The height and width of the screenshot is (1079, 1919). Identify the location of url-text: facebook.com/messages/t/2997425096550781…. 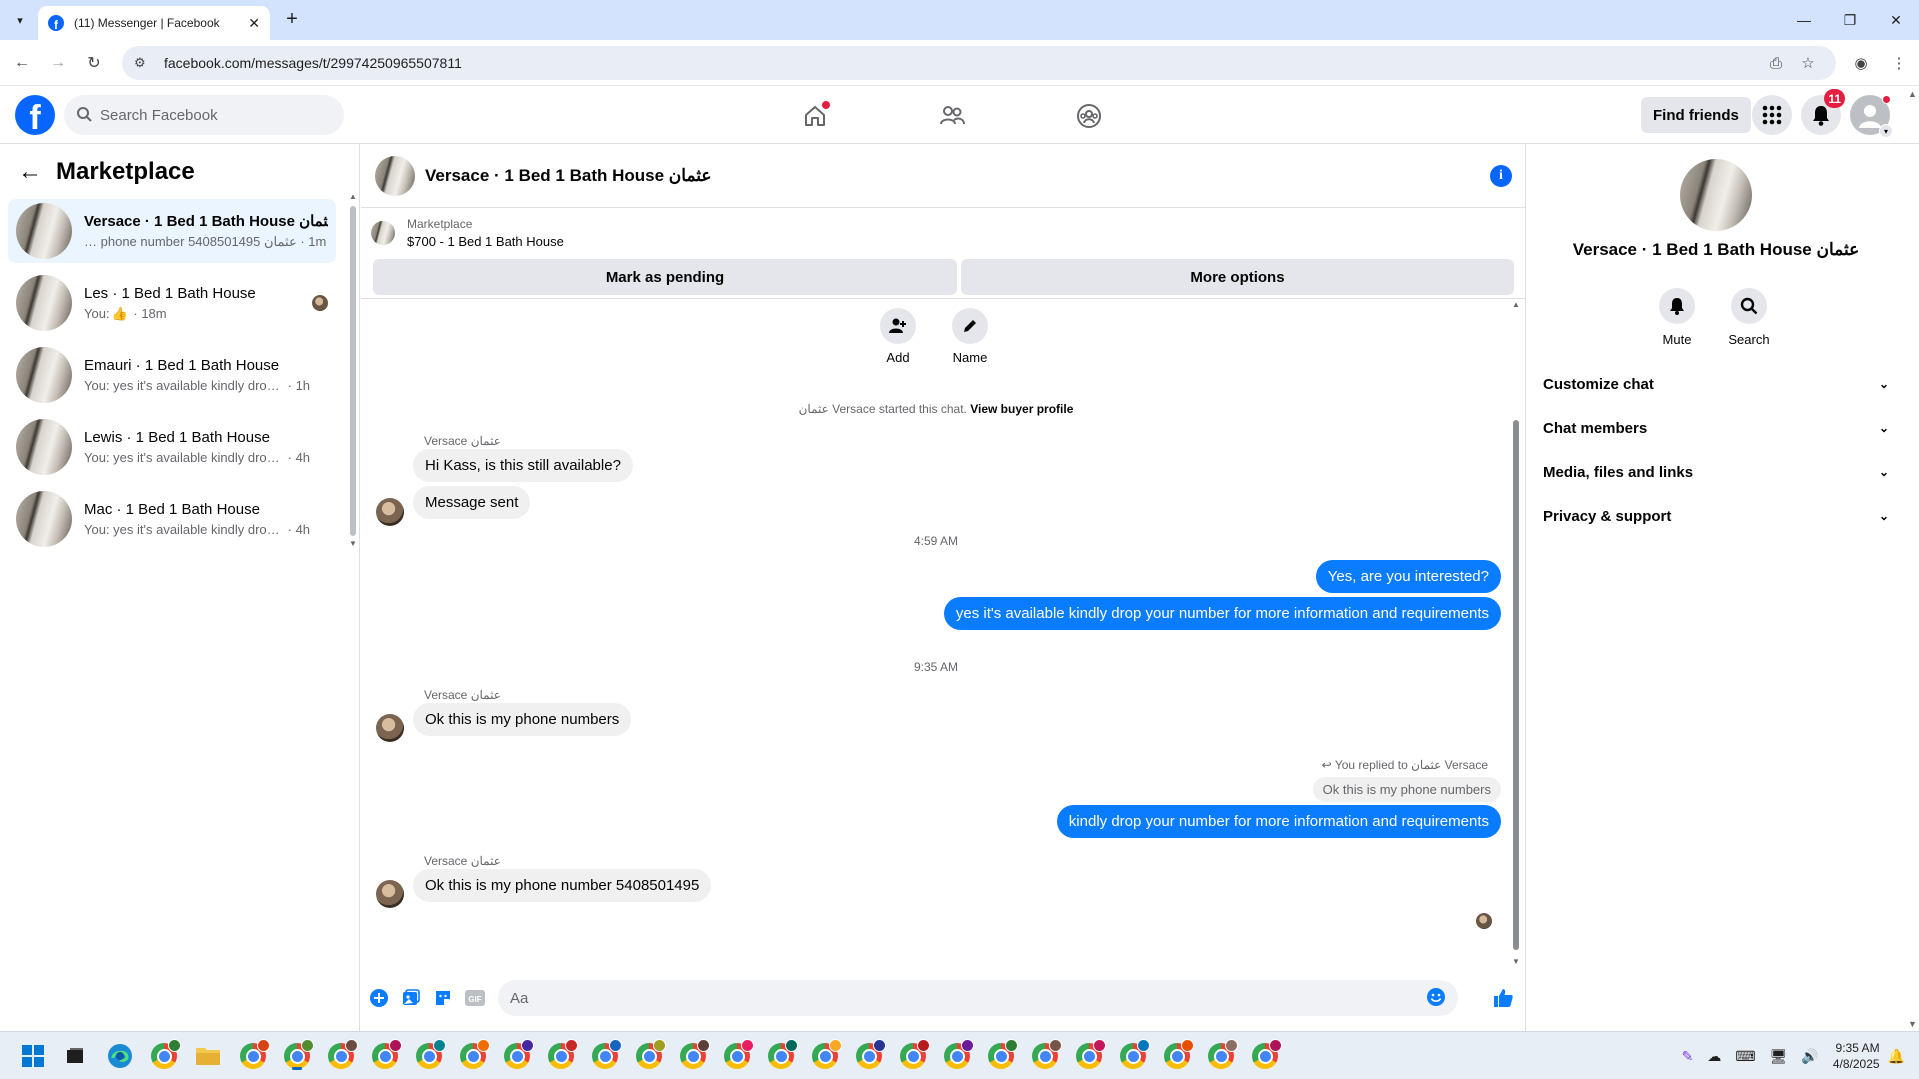
(962, 63).